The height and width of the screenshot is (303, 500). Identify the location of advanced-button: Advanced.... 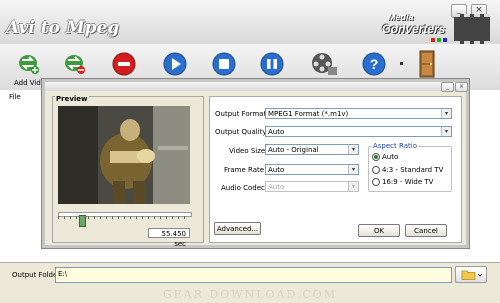
(237, 228).